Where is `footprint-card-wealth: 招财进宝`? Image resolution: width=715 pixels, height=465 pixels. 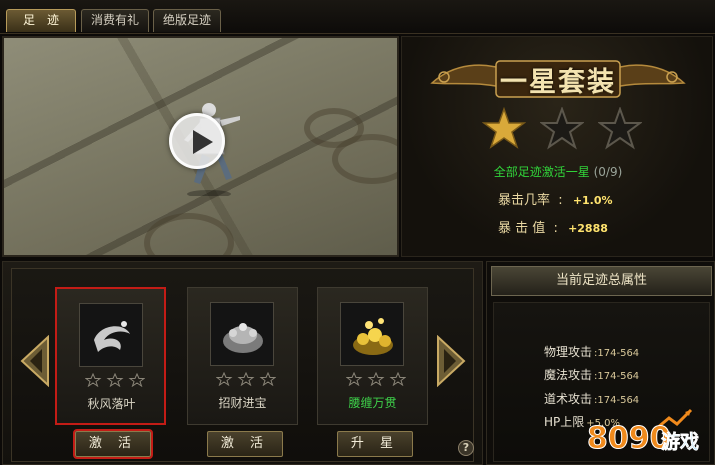 footprint-card-wealth: 招财进宝 is located at coordinates (242, 356).